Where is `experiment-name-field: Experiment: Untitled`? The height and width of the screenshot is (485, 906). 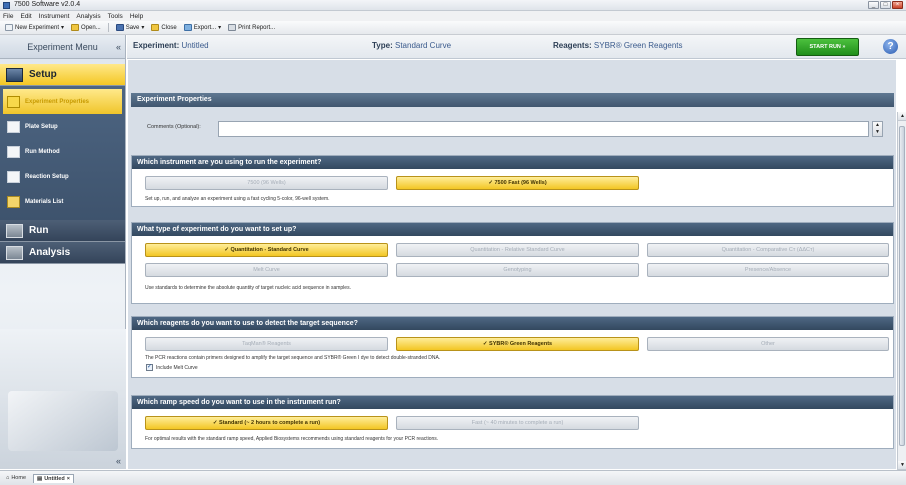 experiment-name-field: Experiment: Untitled is located at coordinates (171, 45).